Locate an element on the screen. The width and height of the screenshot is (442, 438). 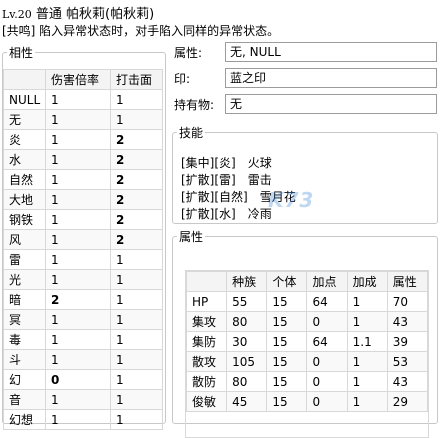
stats-row: 集攻 80 15 0 1 43 is located at coordinates (307, 321).